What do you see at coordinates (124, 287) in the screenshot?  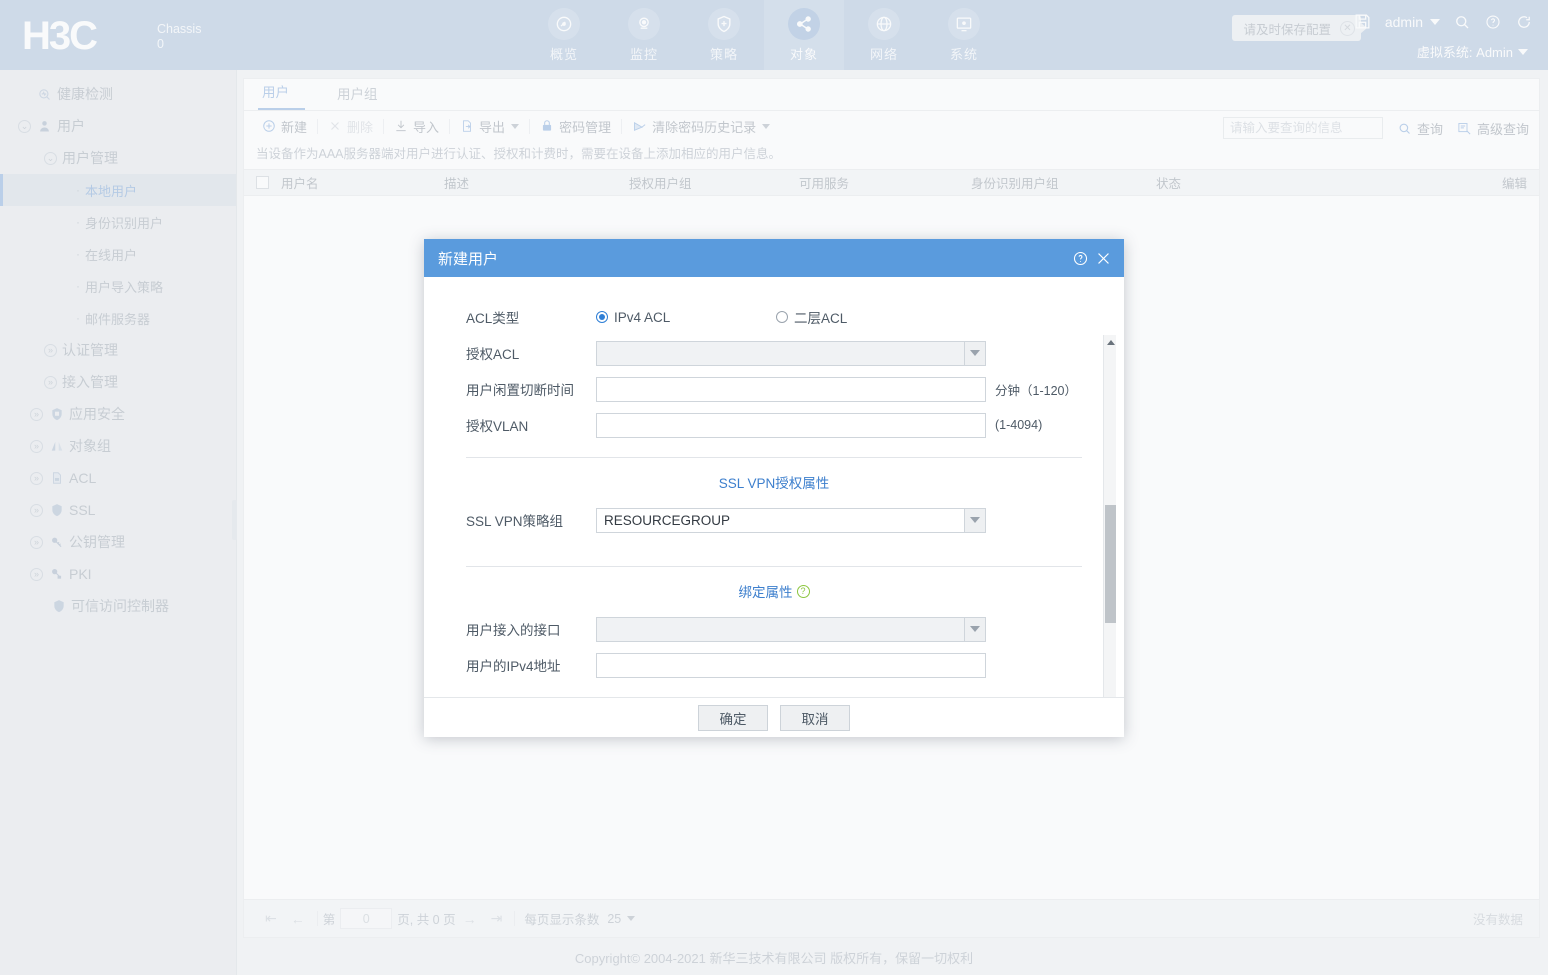 I see `sidebar-item-label: 用户导入策略` at bounding box center [124, 287].